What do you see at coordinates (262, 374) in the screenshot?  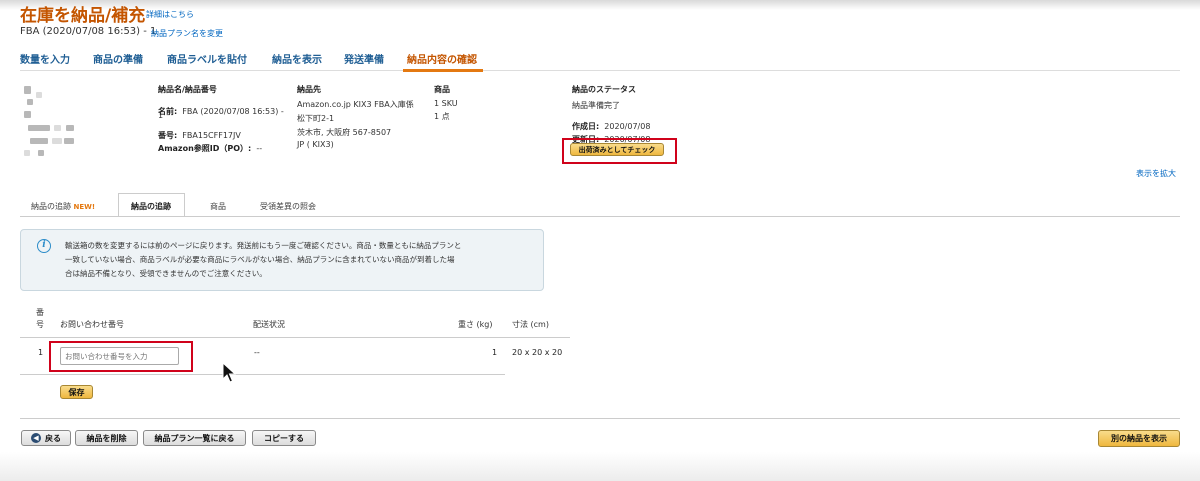 I see `table-row-divider` at bounding box center [262, 374].